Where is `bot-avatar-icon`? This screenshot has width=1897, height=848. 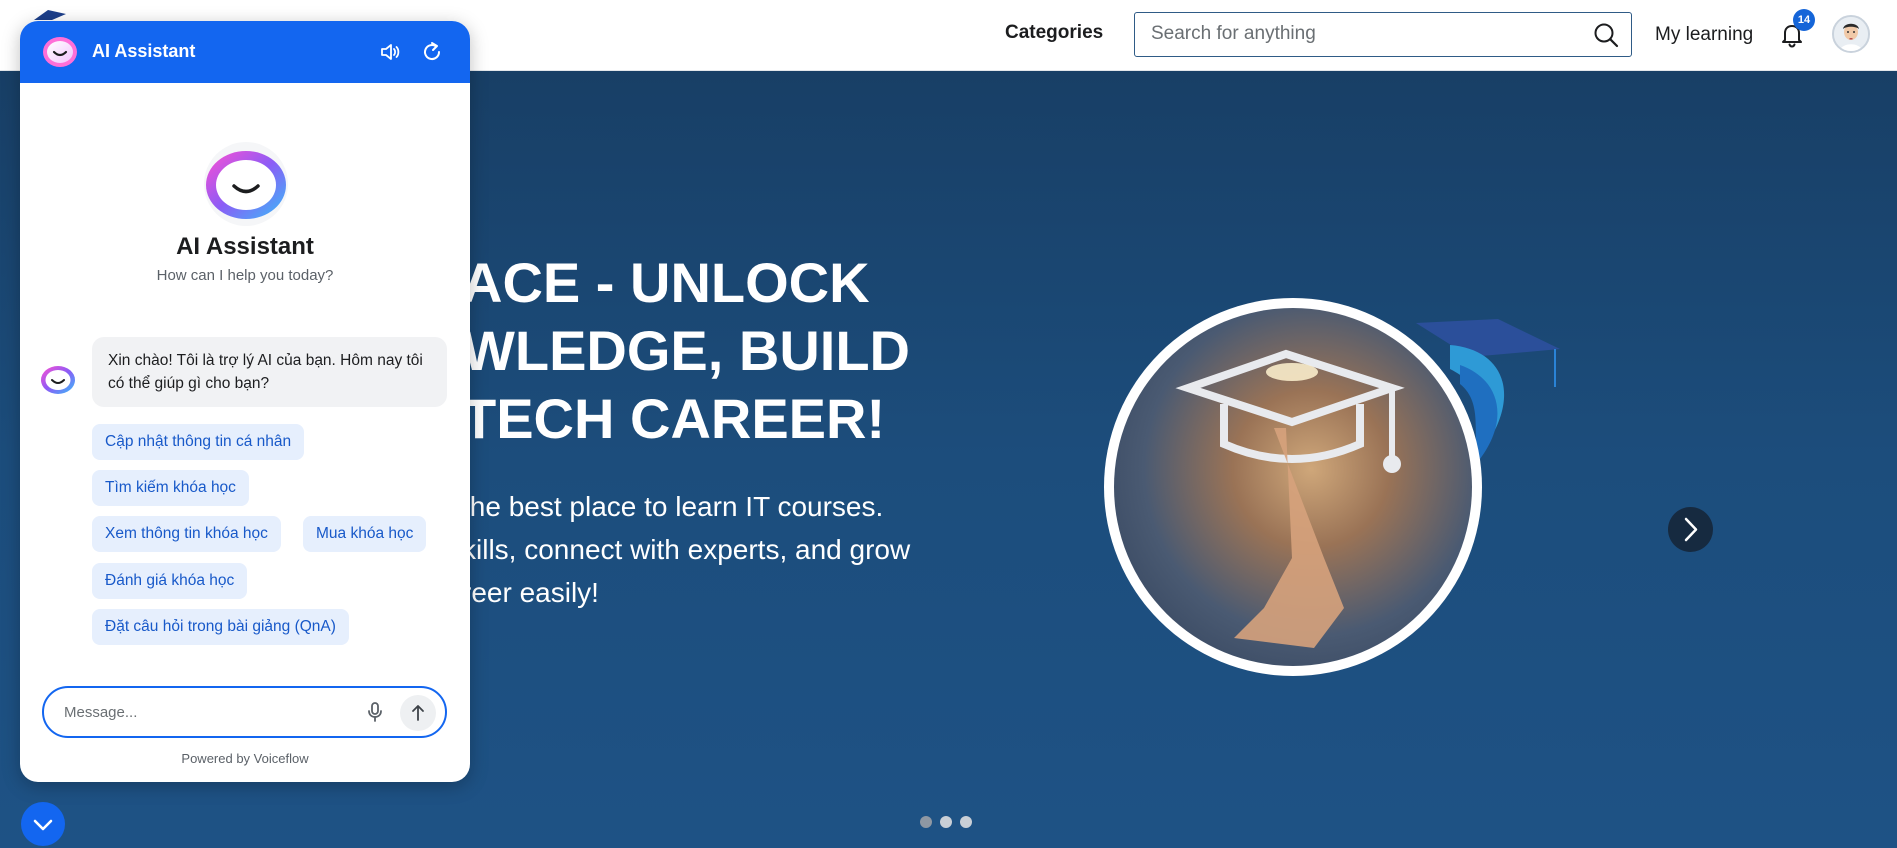
bot-avatar-icon is located at coordinates (58, 380).